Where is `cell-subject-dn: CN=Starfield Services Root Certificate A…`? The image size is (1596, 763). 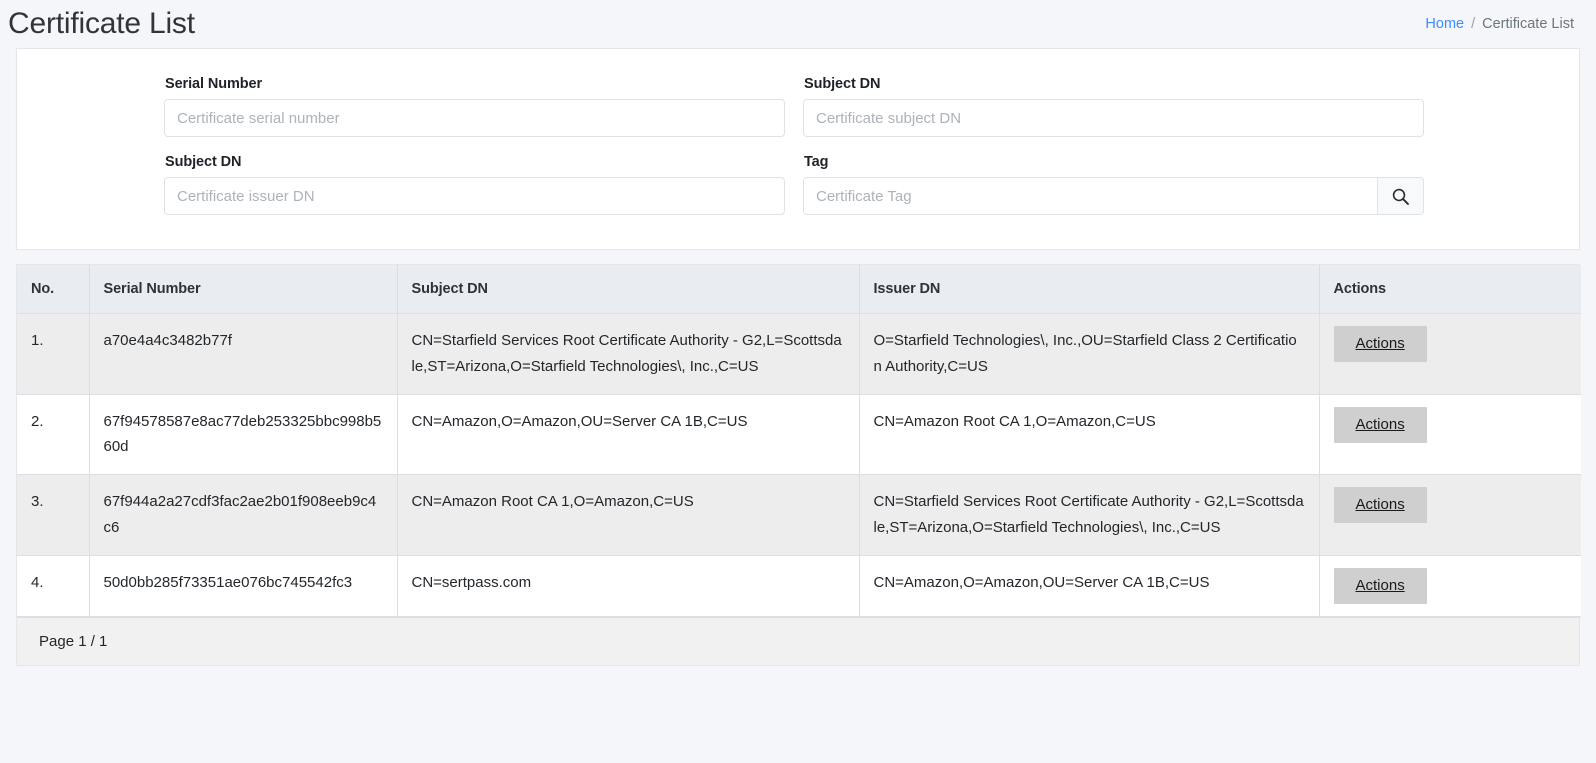 cell-subject-dn: CN=Starfield Services Root Certificate A… is located at coordinates (628, 354).